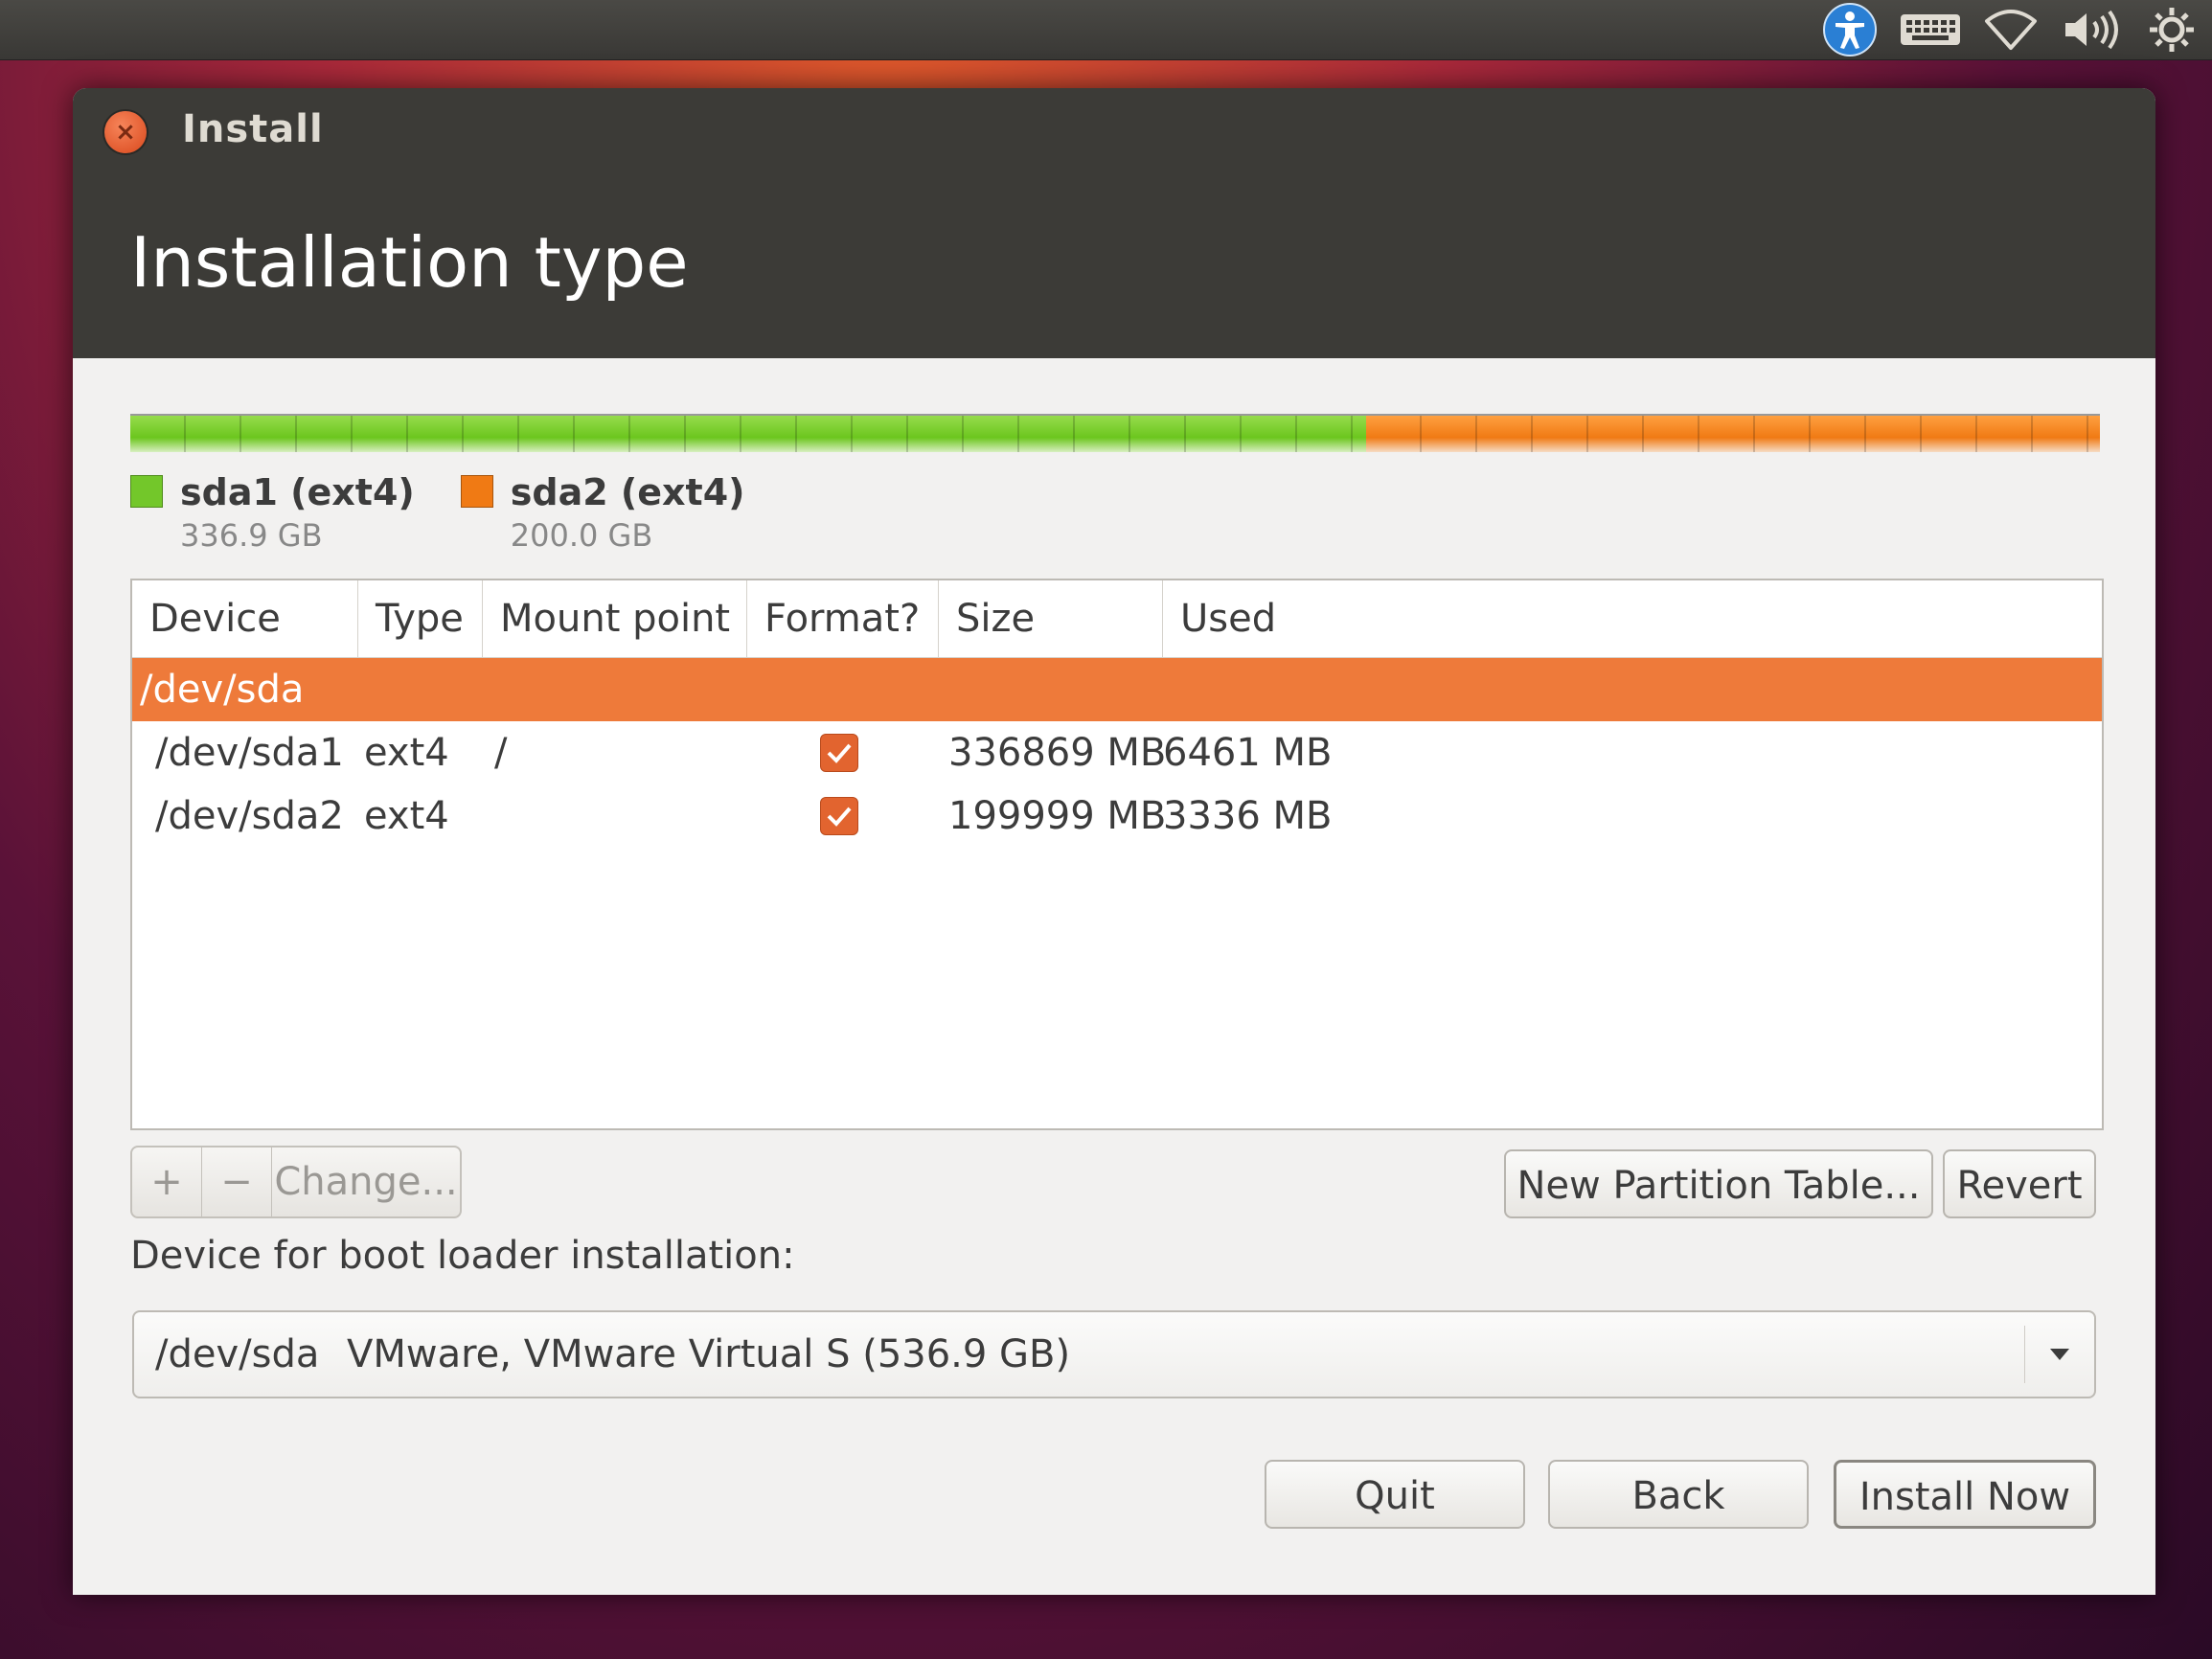 The width and height of the screenshot is (2212, 1659). I want to click on revert-button: Revert, so click(2019, 1183).